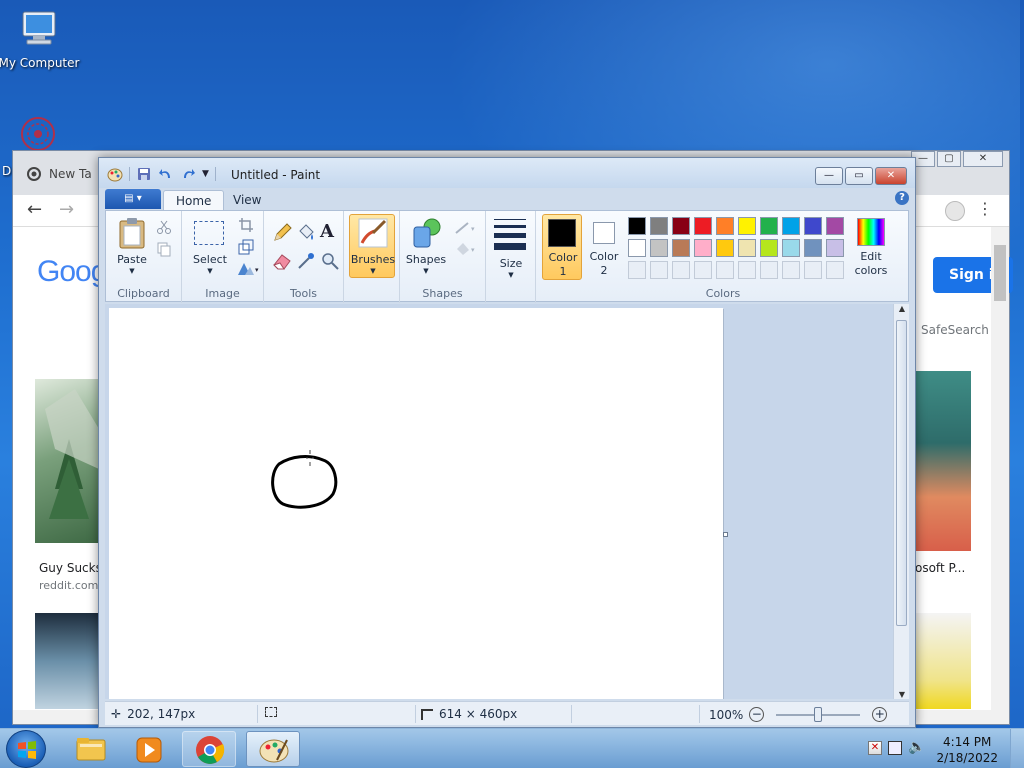 The width and height of the screenshot is (1024, 768). What do you see at coordinates (306, 233) in the screenshot?
I see `fill-bucket-icon` at bounding box center [306, 233].